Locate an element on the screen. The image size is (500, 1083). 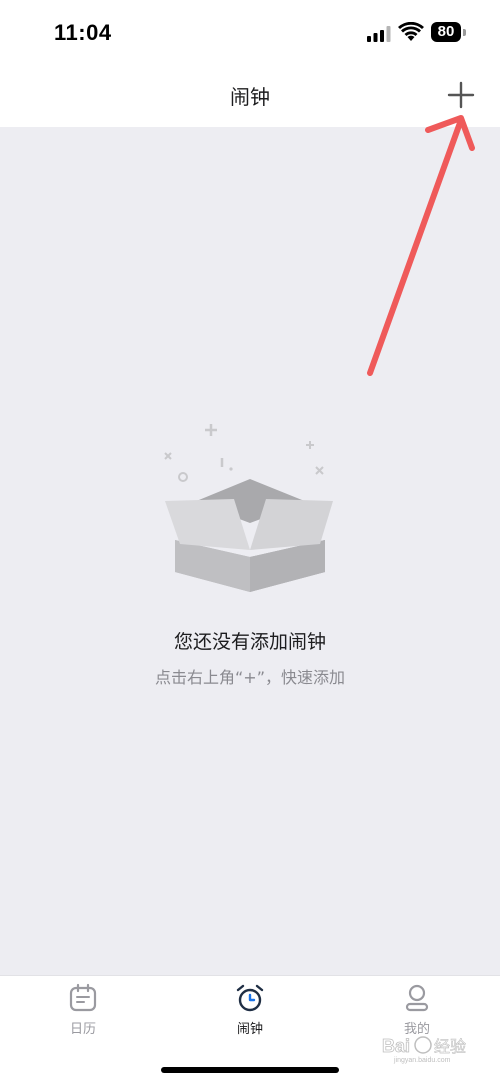
empty-state-title: 您还没有添加闹钟 is located at coordinates (249, 642).